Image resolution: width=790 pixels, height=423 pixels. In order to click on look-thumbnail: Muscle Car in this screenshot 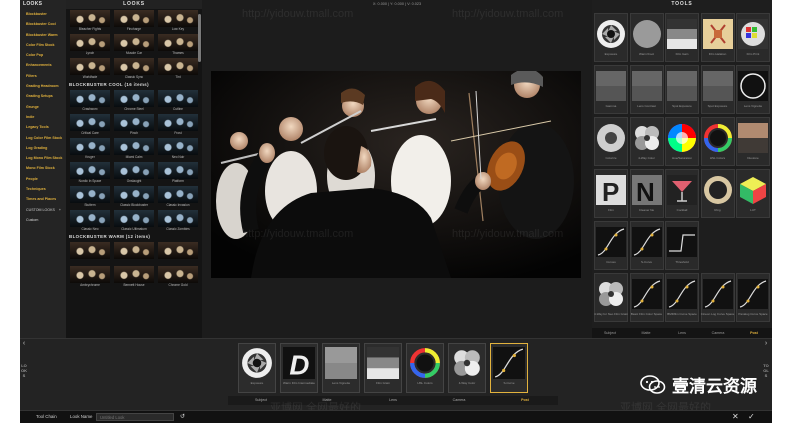, I will do `click(134, 45)`.